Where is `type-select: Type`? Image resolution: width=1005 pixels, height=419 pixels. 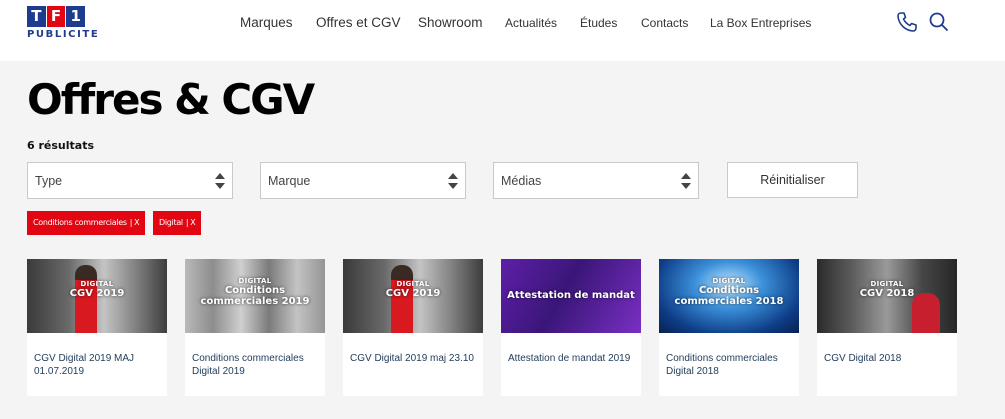
type-select: Type is located at coordinates (130, 180).